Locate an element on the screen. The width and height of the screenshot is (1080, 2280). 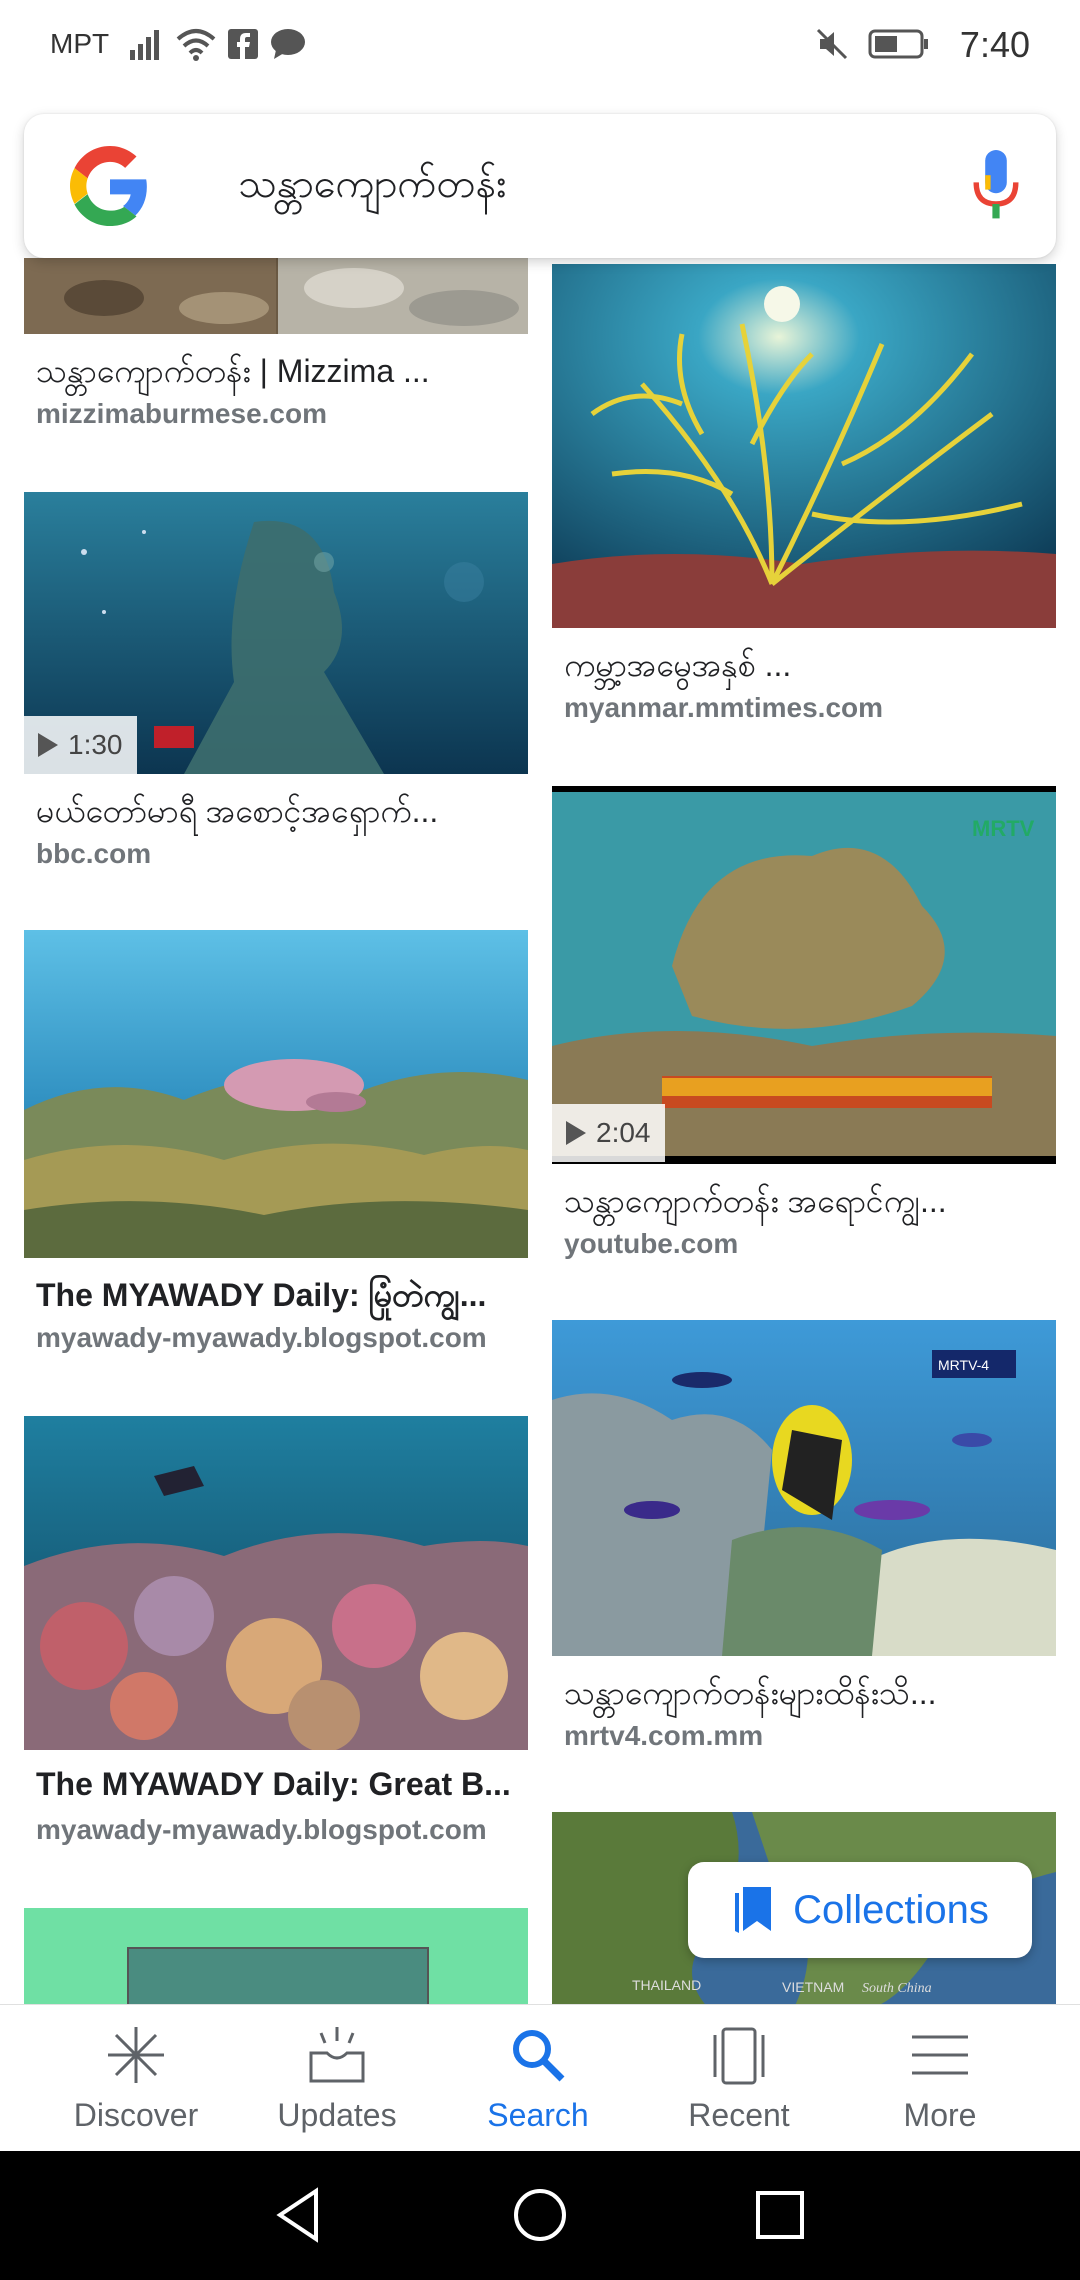
nav-more: More is located at coordinates (940, 2078).